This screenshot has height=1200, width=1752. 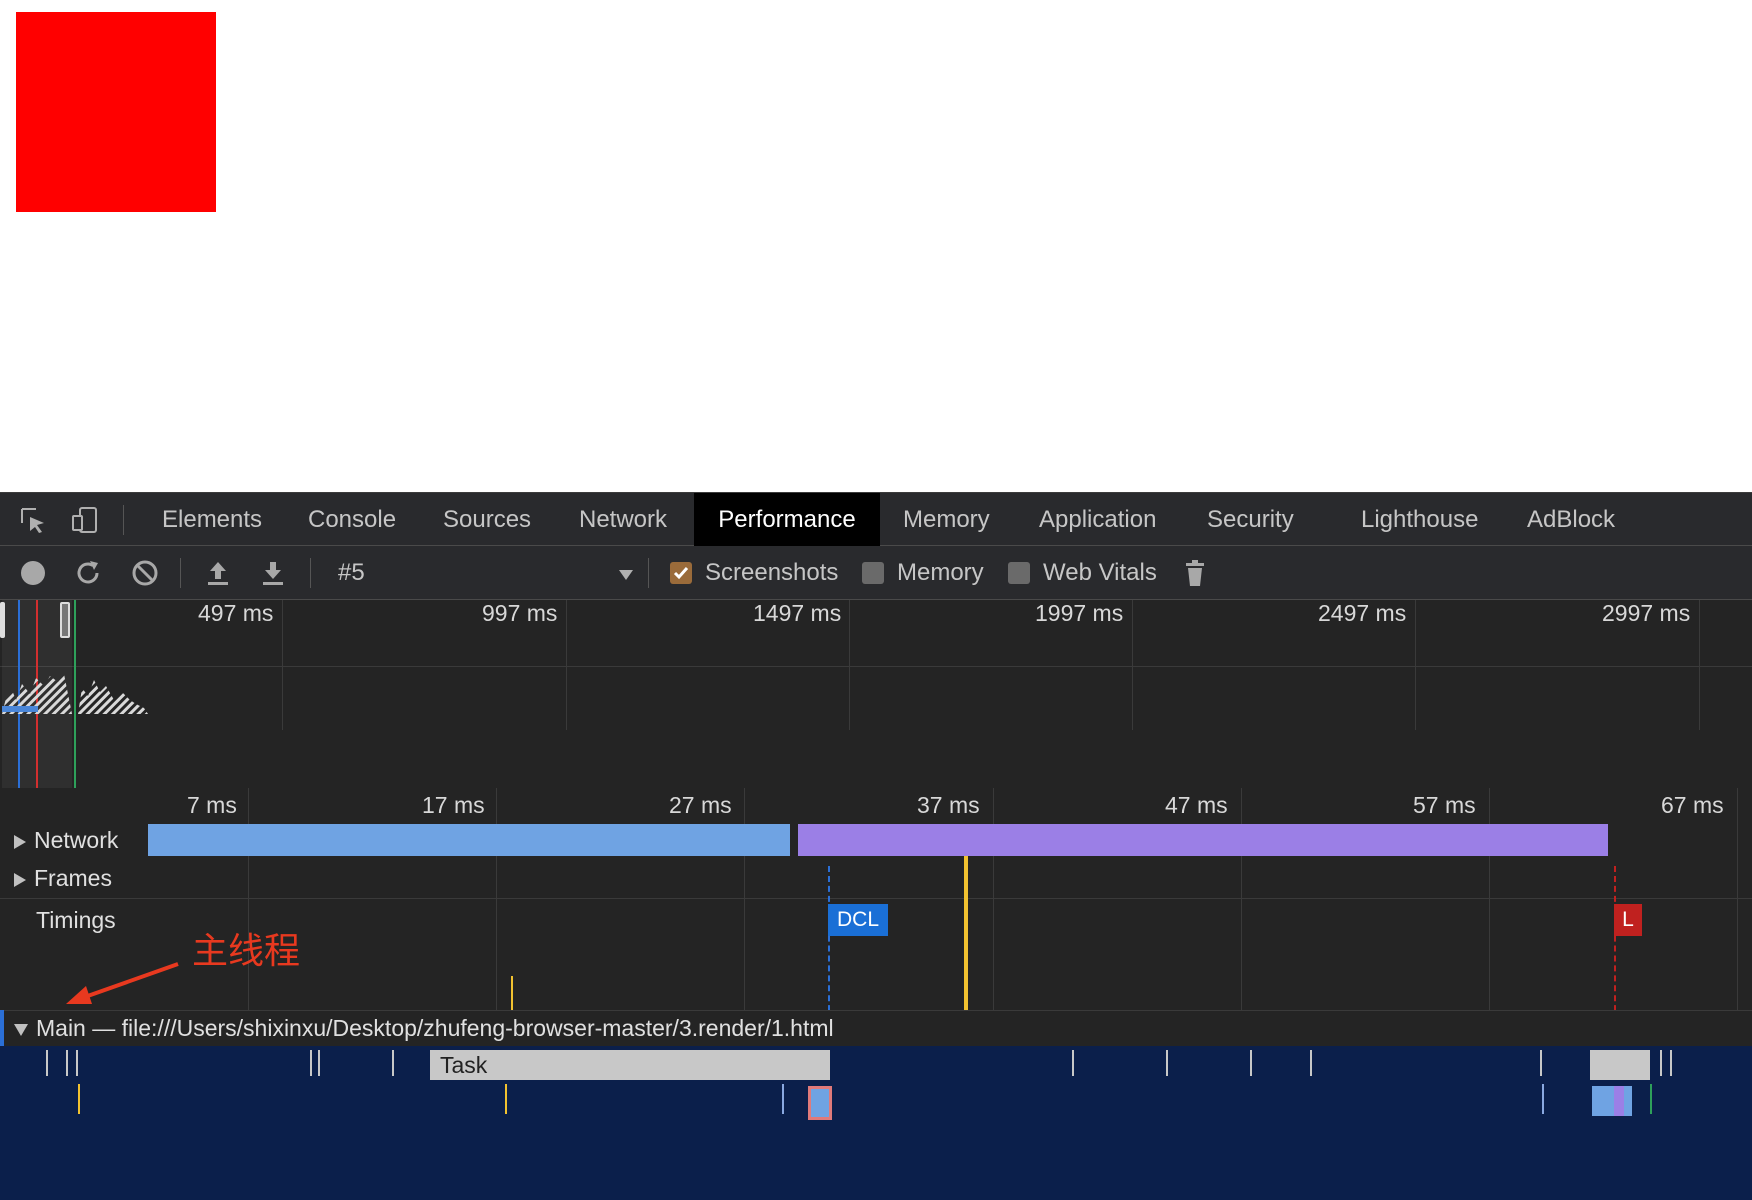 What do you see at coordinates (623, 519) in the screenshot?
I see `tab-network: Network` at bounding box center [623, 519].